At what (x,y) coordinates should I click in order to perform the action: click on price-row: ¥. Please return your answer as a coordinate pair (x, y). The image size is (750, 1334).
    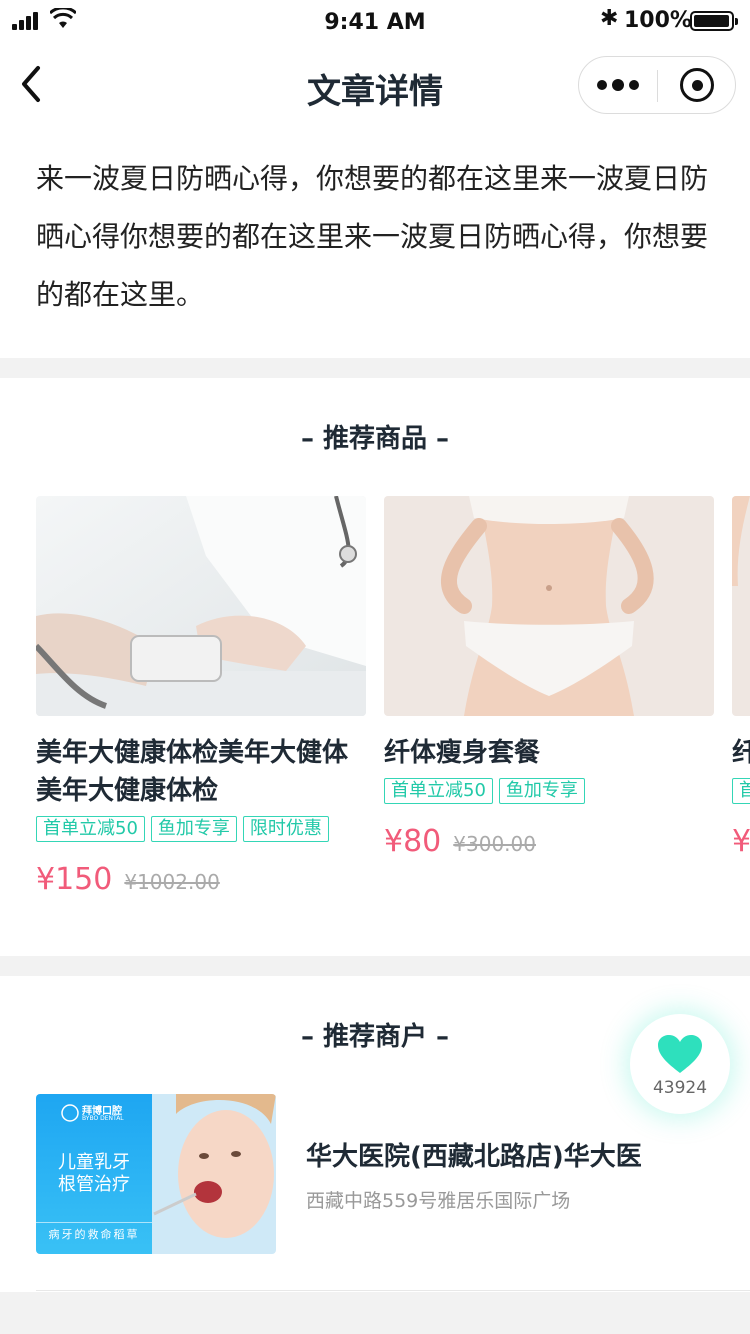
    Looking at the image, I should click on (741, 841).